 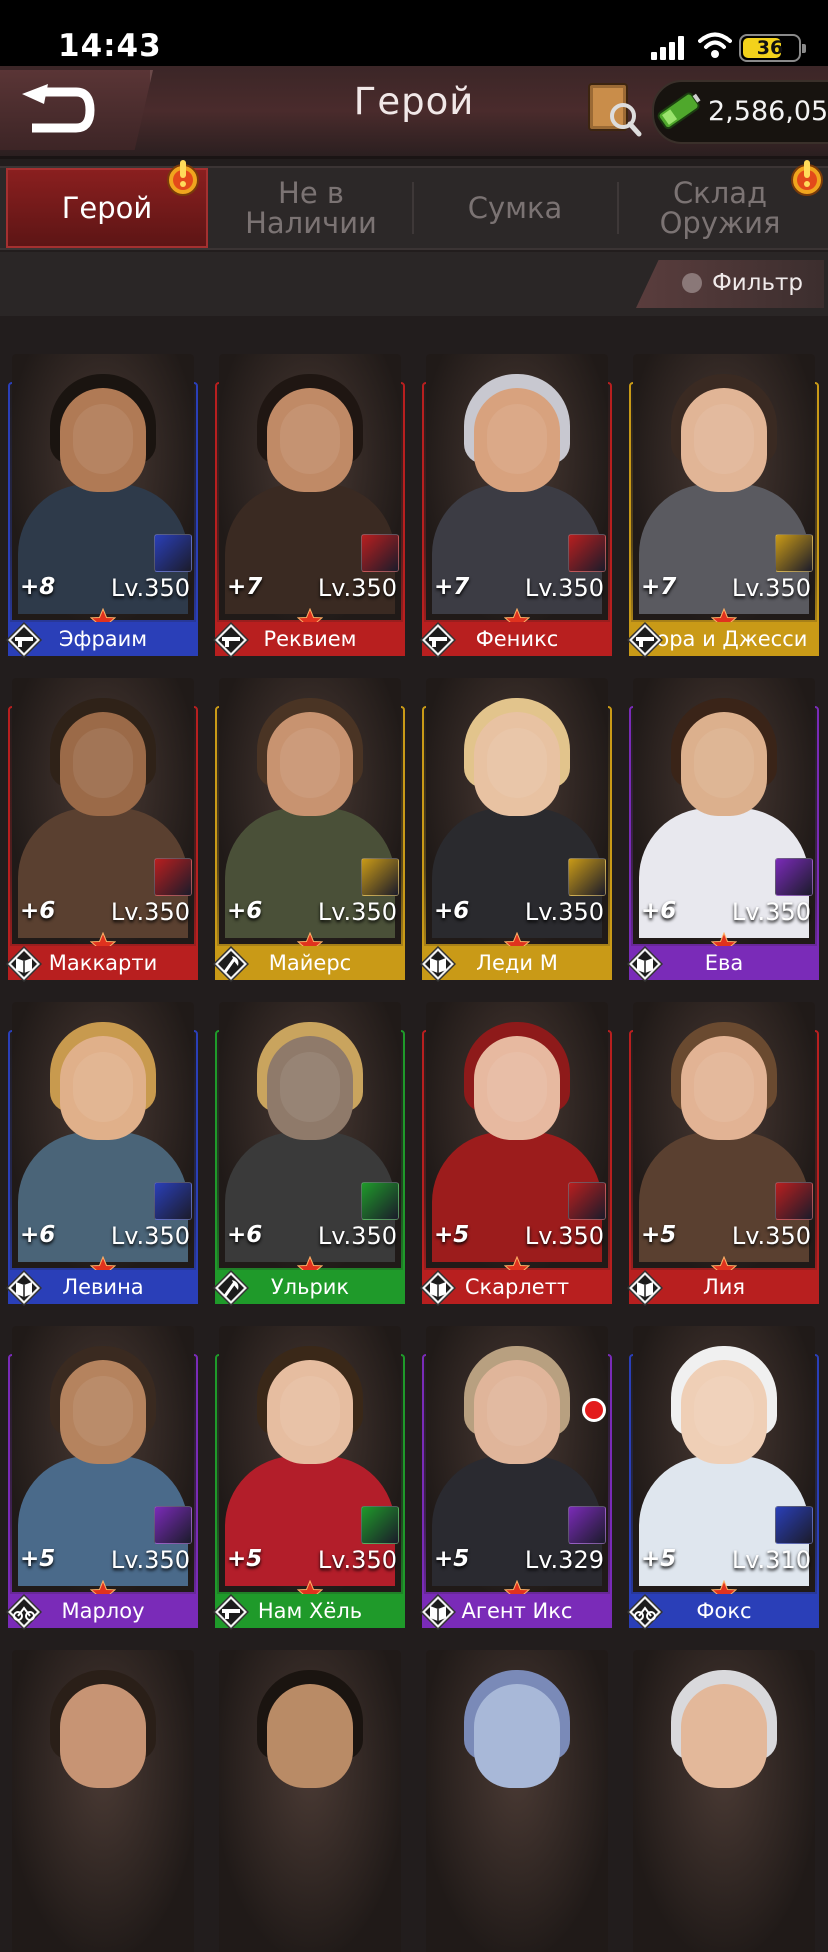 I want to click on bike-class-icon, so click(x=645, y=1612).